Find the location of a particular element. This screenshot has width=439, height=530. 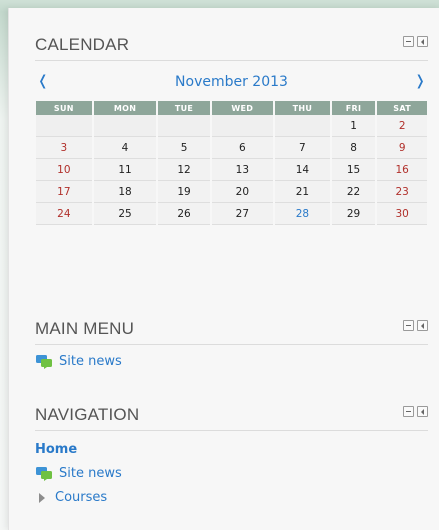

weekday-sat: SAT is located at coordinates (402, 108).